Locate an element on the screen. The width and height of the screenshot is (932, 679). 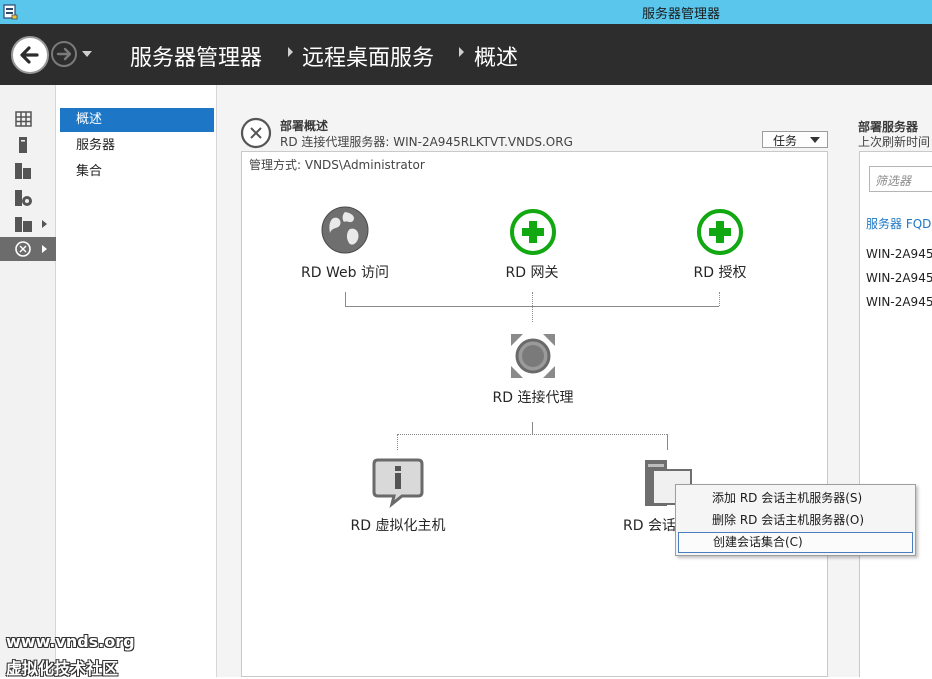
forward-button is located at coordinates (64, 54).